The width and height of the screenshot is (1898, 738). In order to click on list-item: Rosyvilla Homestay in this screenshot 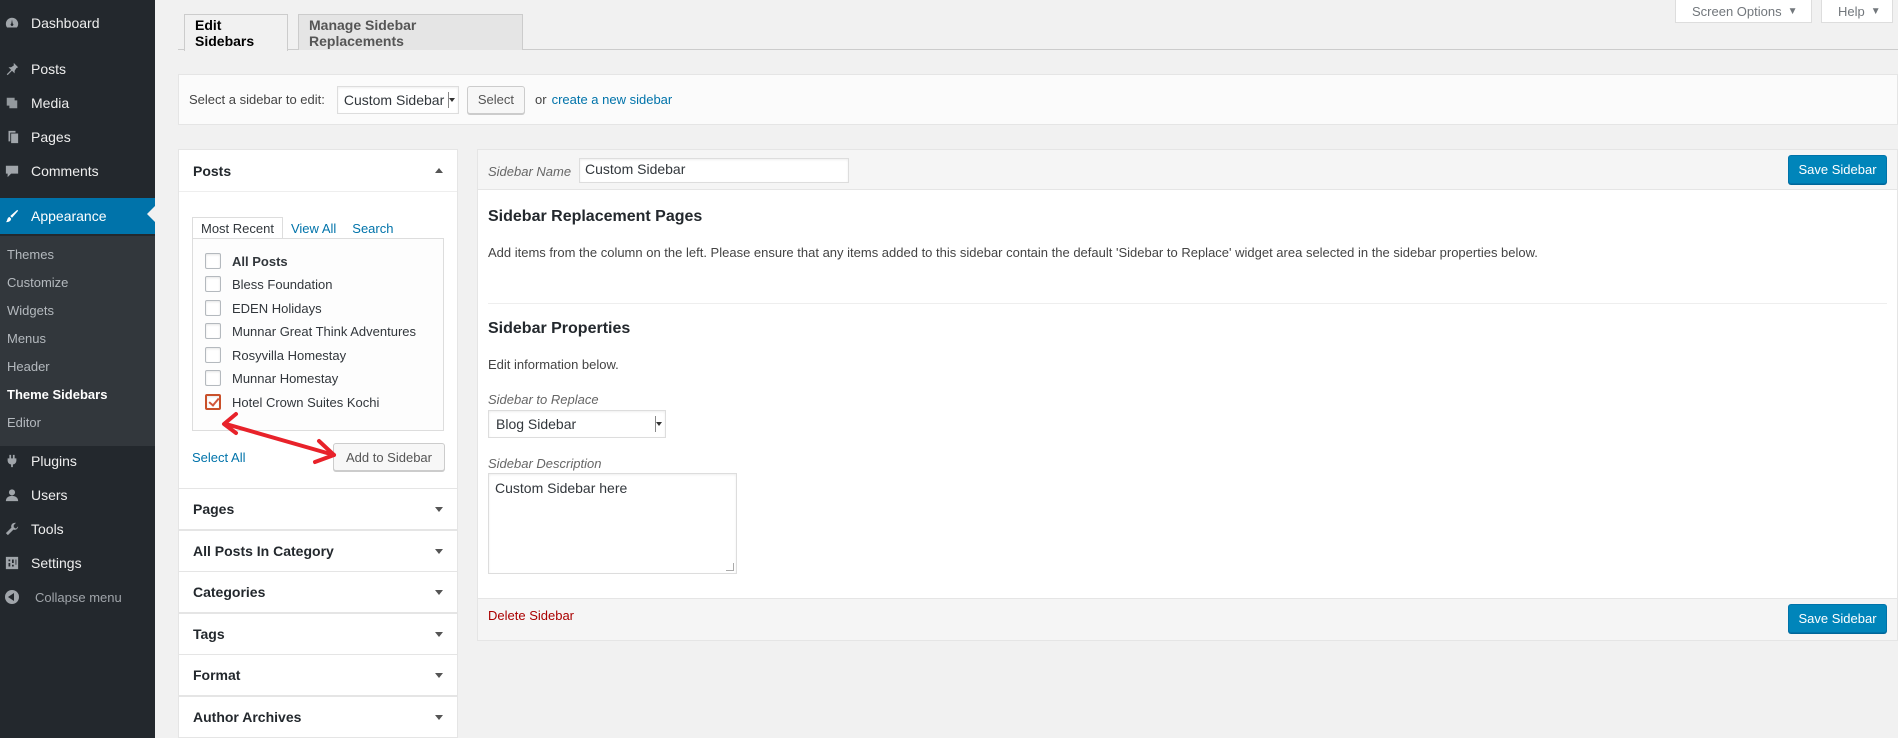, I will do `click(275, 355)`.